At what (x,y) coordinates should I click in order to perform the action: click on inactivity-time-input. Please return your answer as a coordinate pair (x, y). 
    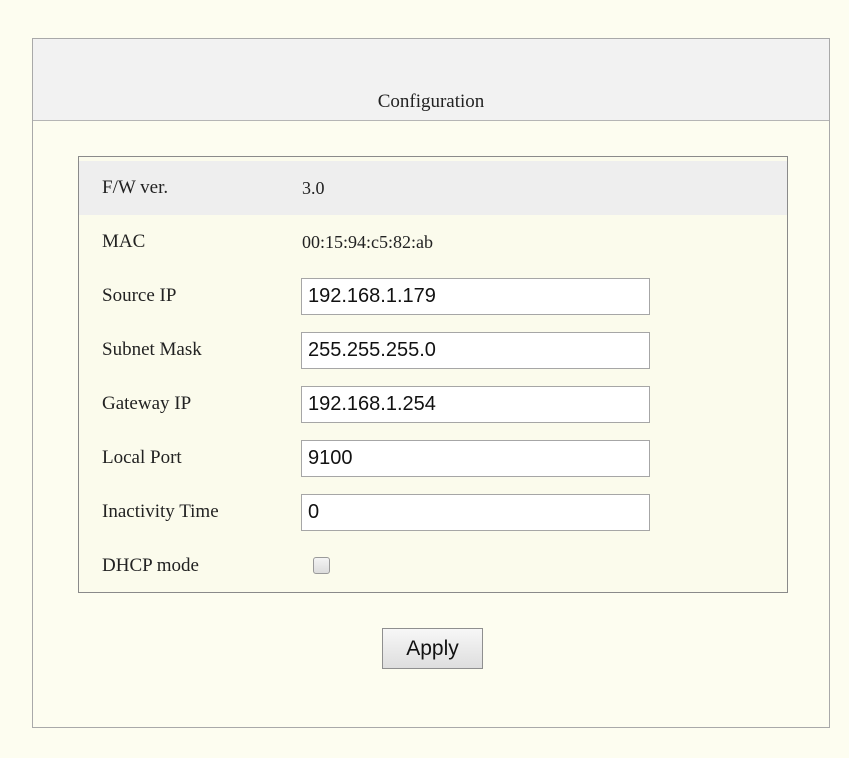
    Looking at the image, I should click on (475, 512).